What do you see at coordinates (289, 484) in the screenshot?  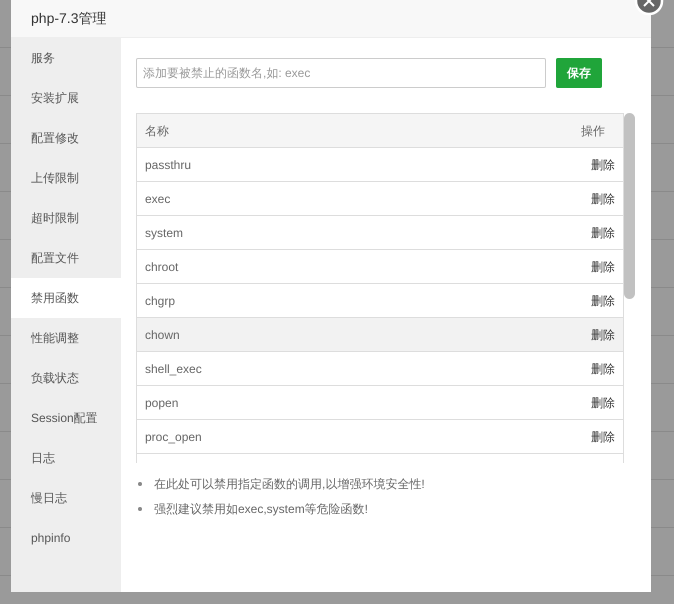 I see `note-text: 在此处可以禁用指定函数的调用,以增强环境安全性!` at bounding box center [289, 484].